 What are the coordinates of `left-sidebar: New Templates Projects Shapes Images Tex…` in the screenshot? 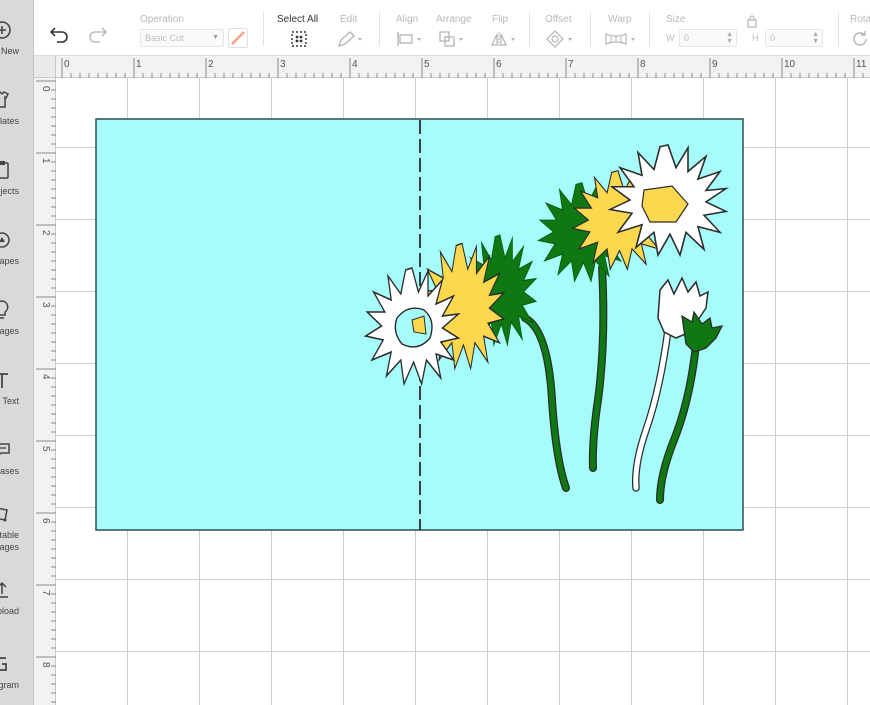 It's located at (17, 352).